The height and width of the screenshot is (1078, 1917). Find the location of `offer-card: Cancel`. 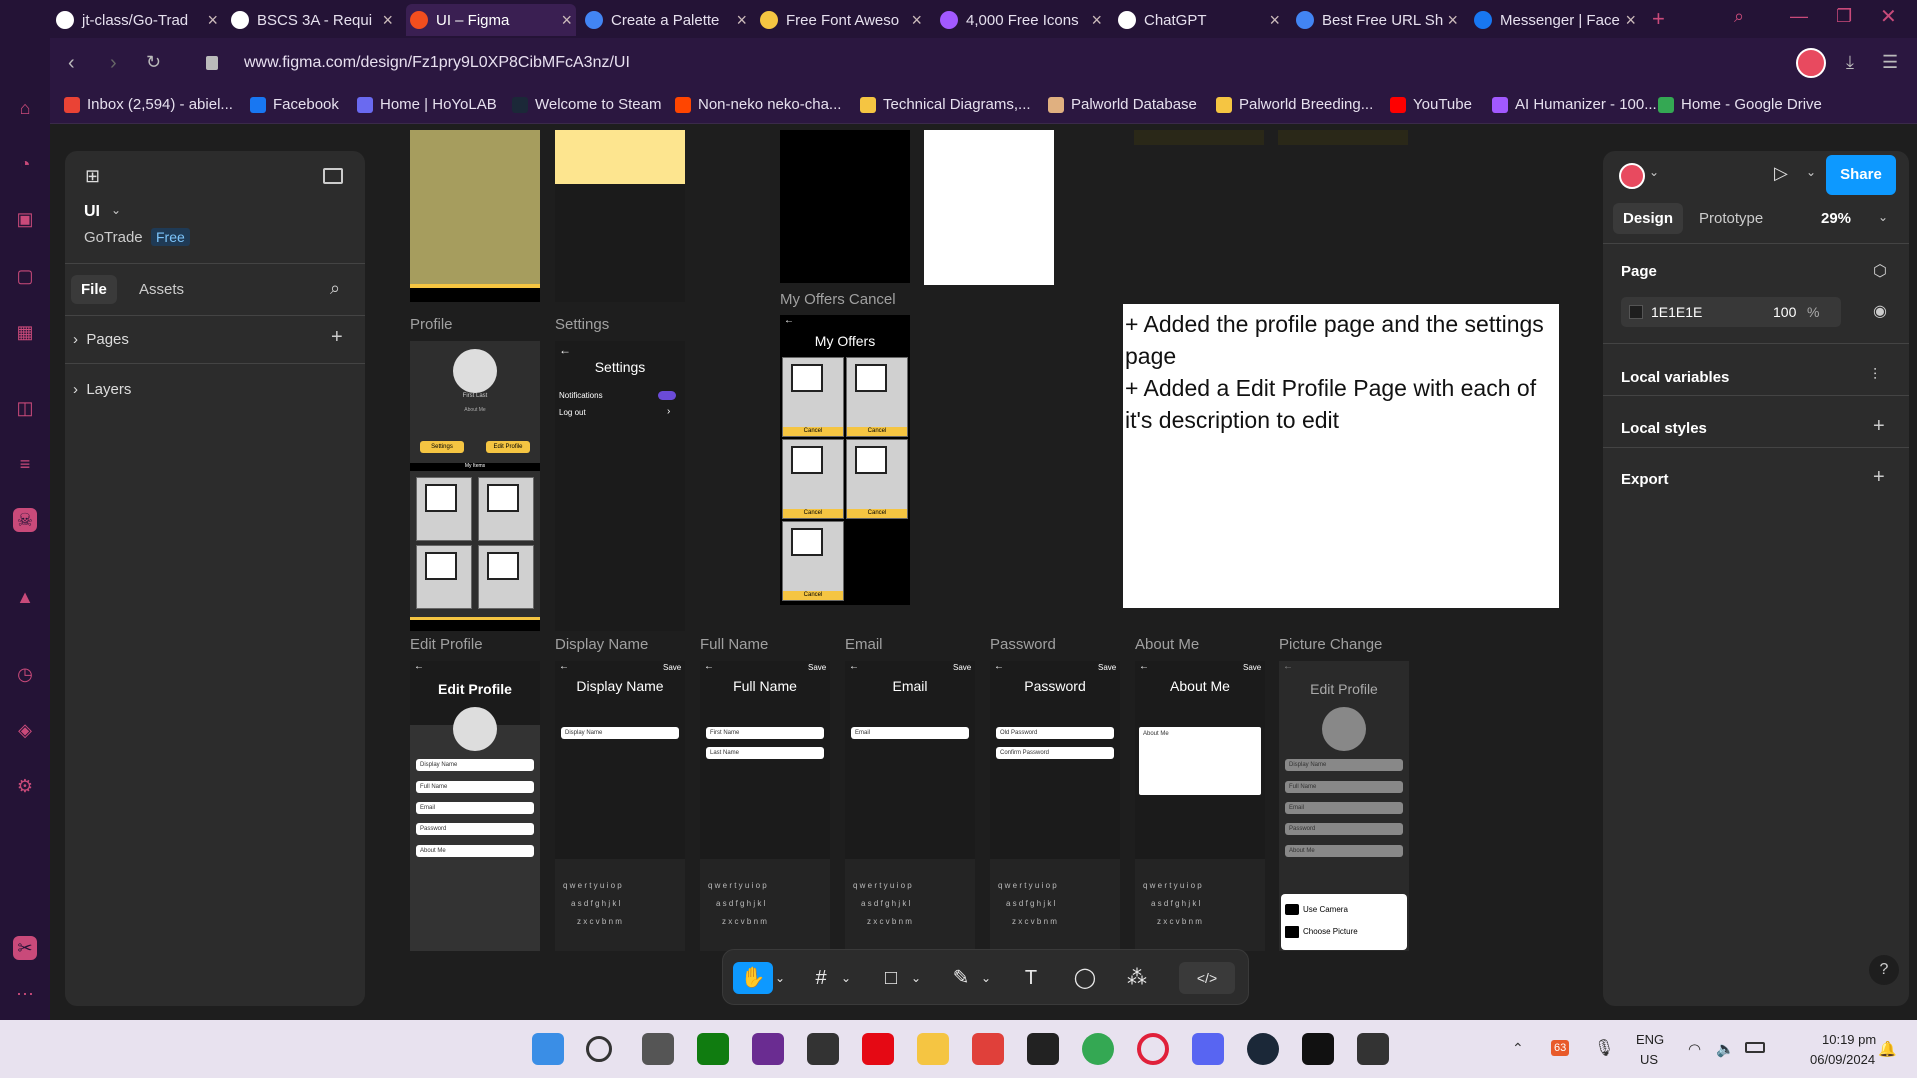

offer-card: Cancel is located at coordinates (813, 397).